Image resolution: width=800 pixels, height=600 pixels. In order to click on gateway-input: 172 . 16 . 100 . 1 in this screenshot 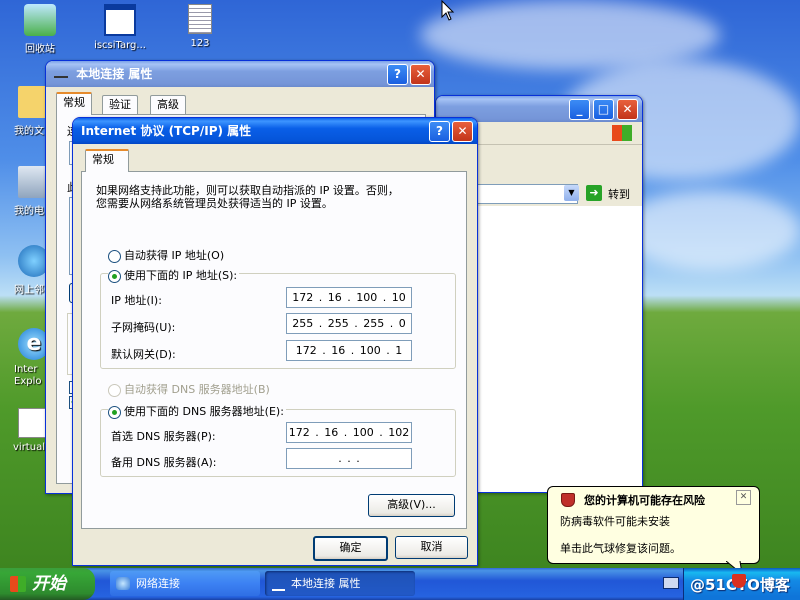, I will do `click(349, 350)`.